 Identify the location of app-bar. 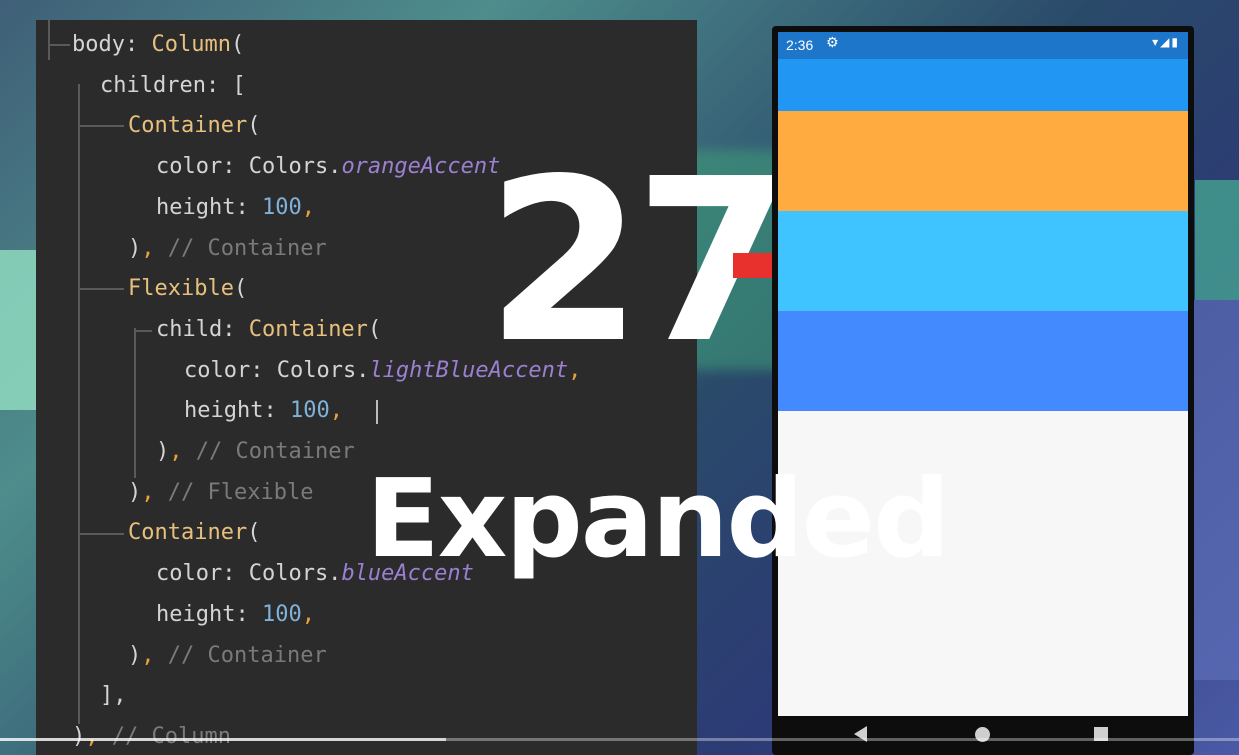
(983, 85).